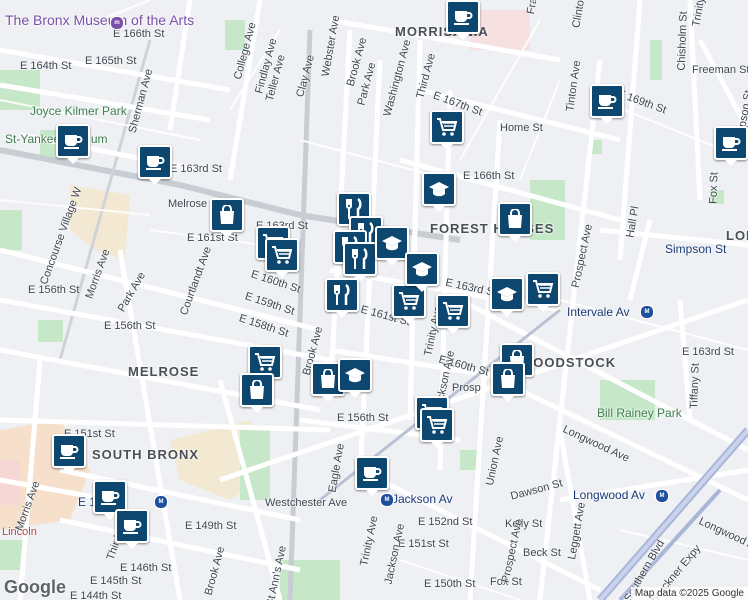 Image resolution: width=748 pixels, height=600 pixels. Describe the element at coordinates (682, 41) in the screenshot. I see `street-label: Chisholm St` at that location.